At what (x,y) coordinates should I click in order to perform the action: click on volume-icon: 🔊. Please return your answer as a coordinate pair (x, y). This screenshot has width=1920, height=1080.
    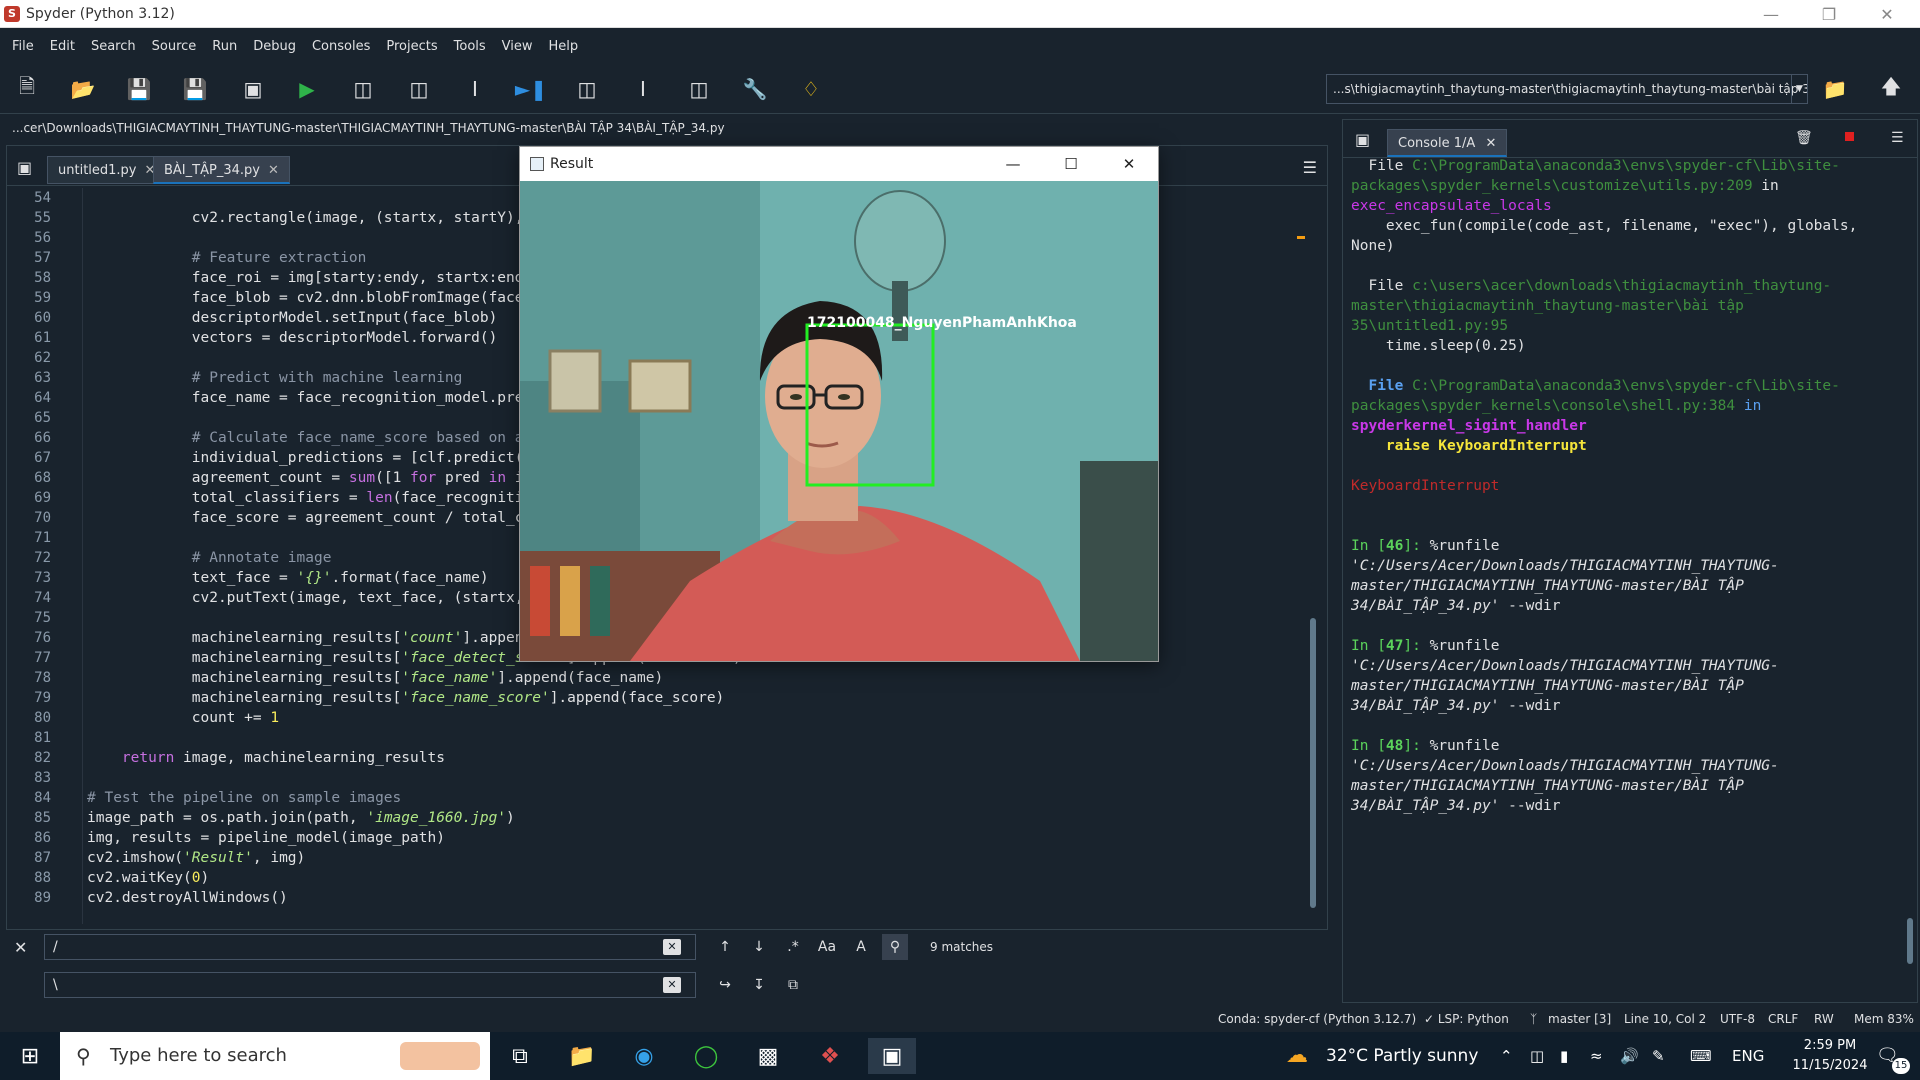
    Looking at the image, I should click on (1629, 1056).